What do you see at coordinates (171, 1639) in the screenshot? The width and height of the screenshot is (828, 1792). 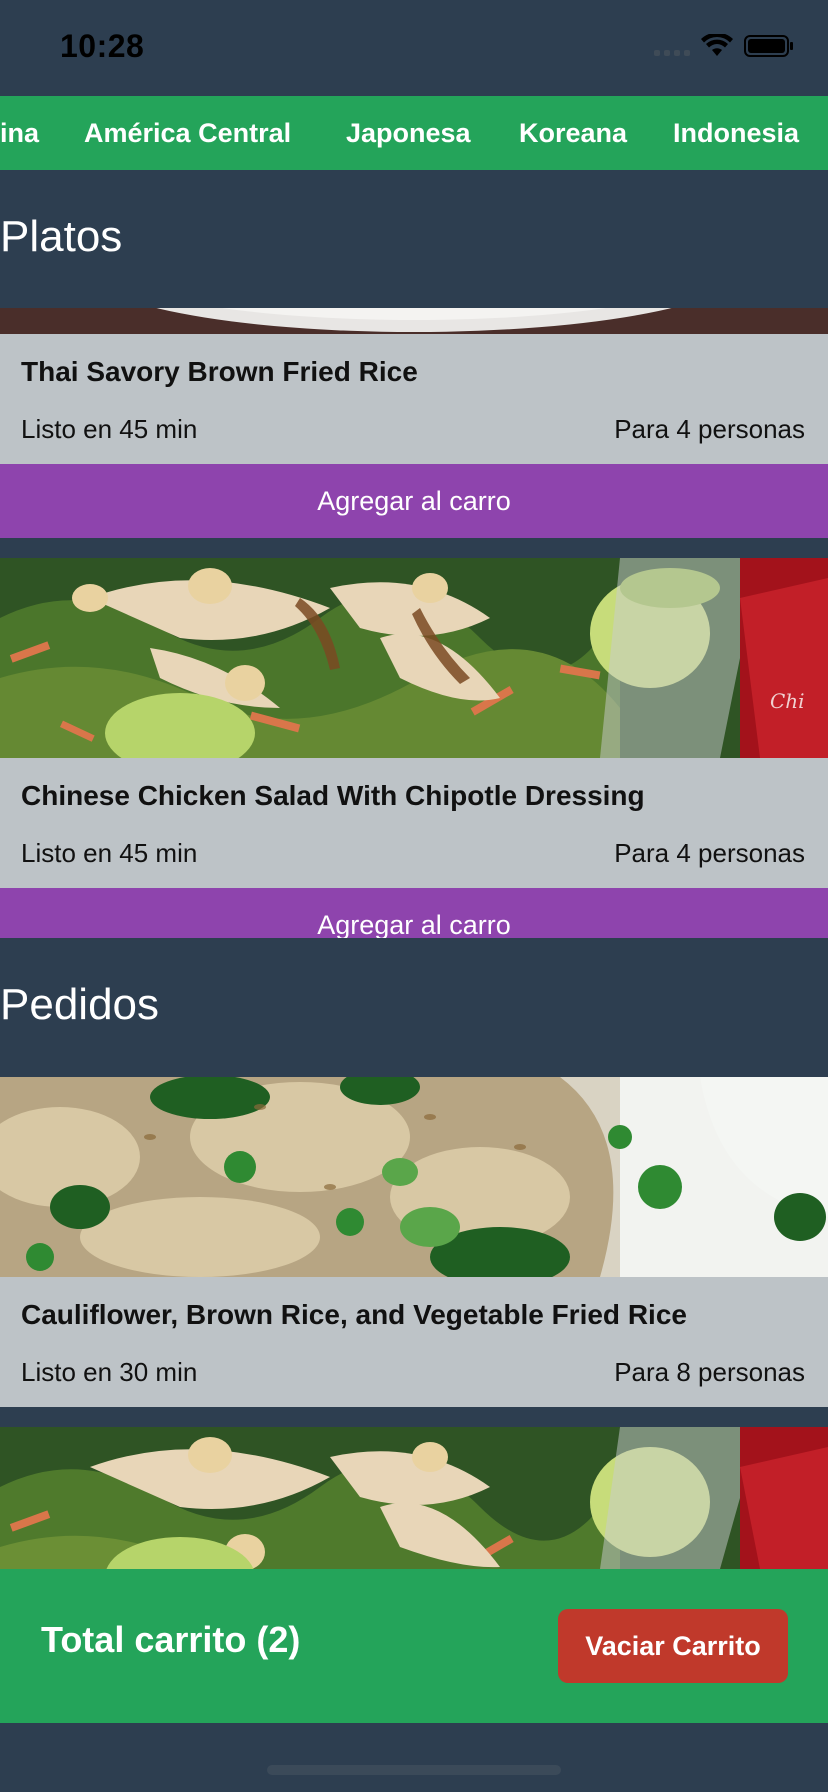 I see `cart-total-label: Total carrito (2)` at bounding box center [171, 1639].